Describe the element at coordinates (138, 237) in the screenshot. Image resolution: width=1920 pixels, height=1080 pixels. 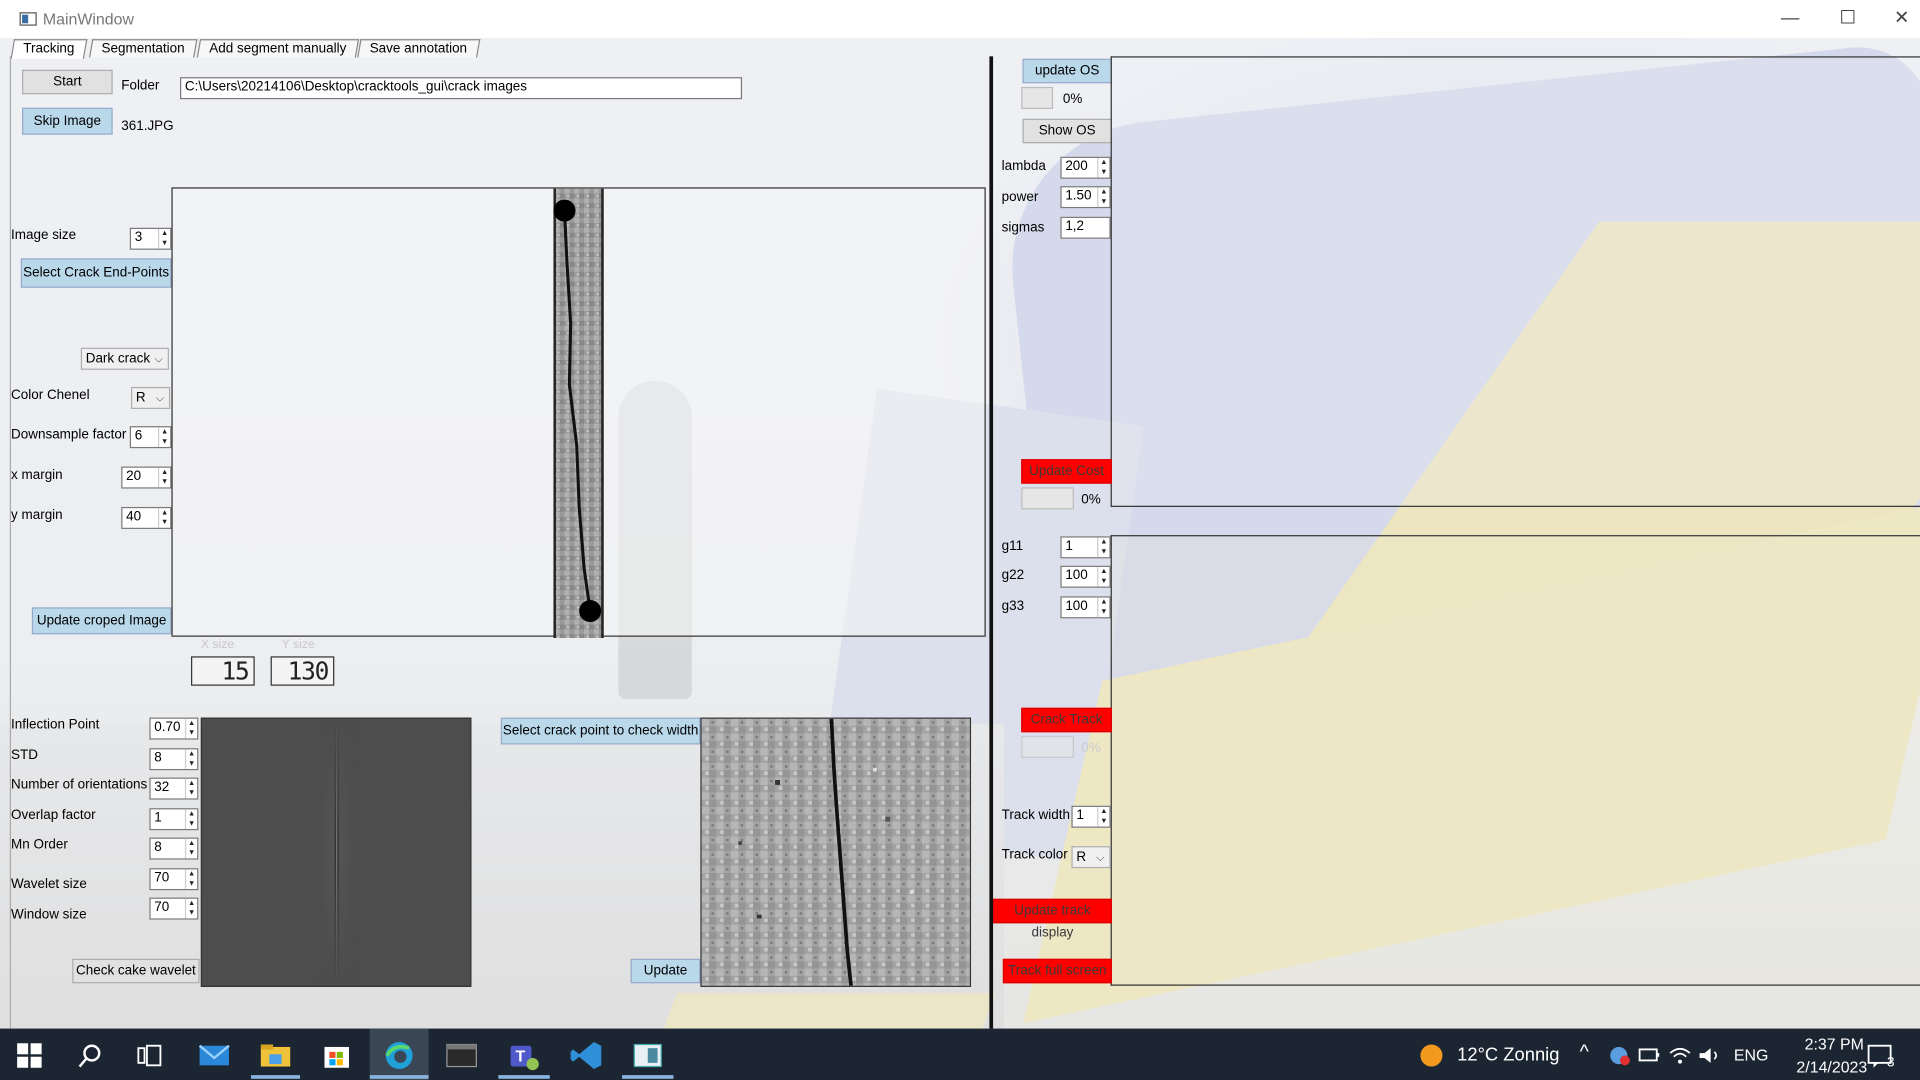
I see `image-size-value: 3` at that location.